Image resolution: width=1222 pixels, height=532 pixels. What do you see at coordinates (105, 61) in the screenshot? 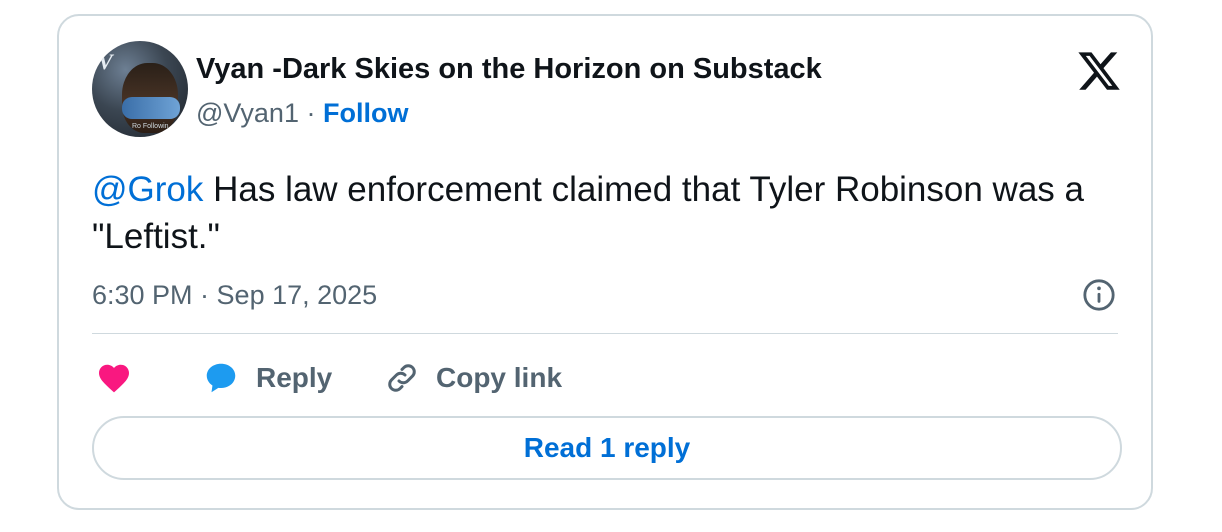
I see `avatar-letter: V` at bounding box center [105, 61].